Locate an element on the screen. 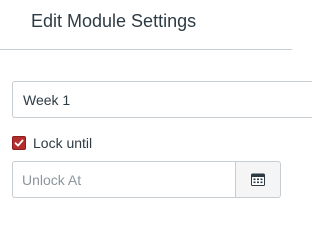 The width and height of the screenshot is (320, 240). unlock-date-group is located at coordinates (146, 179).